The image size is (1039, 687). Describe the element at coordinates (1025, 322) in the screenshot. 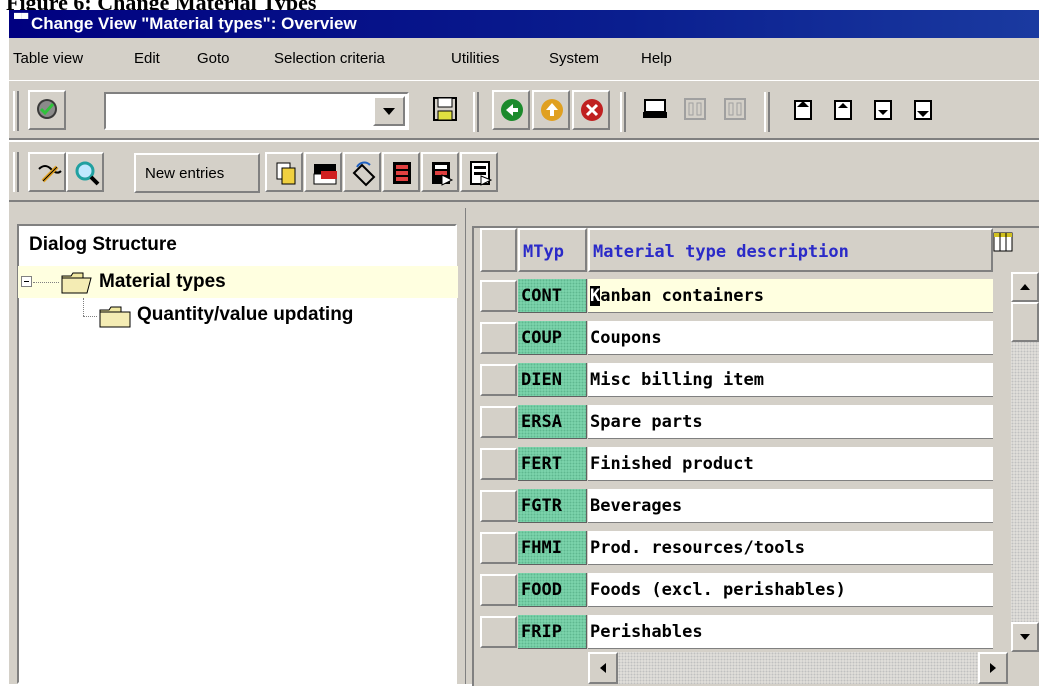

I see `scroll-thumb` at that location.